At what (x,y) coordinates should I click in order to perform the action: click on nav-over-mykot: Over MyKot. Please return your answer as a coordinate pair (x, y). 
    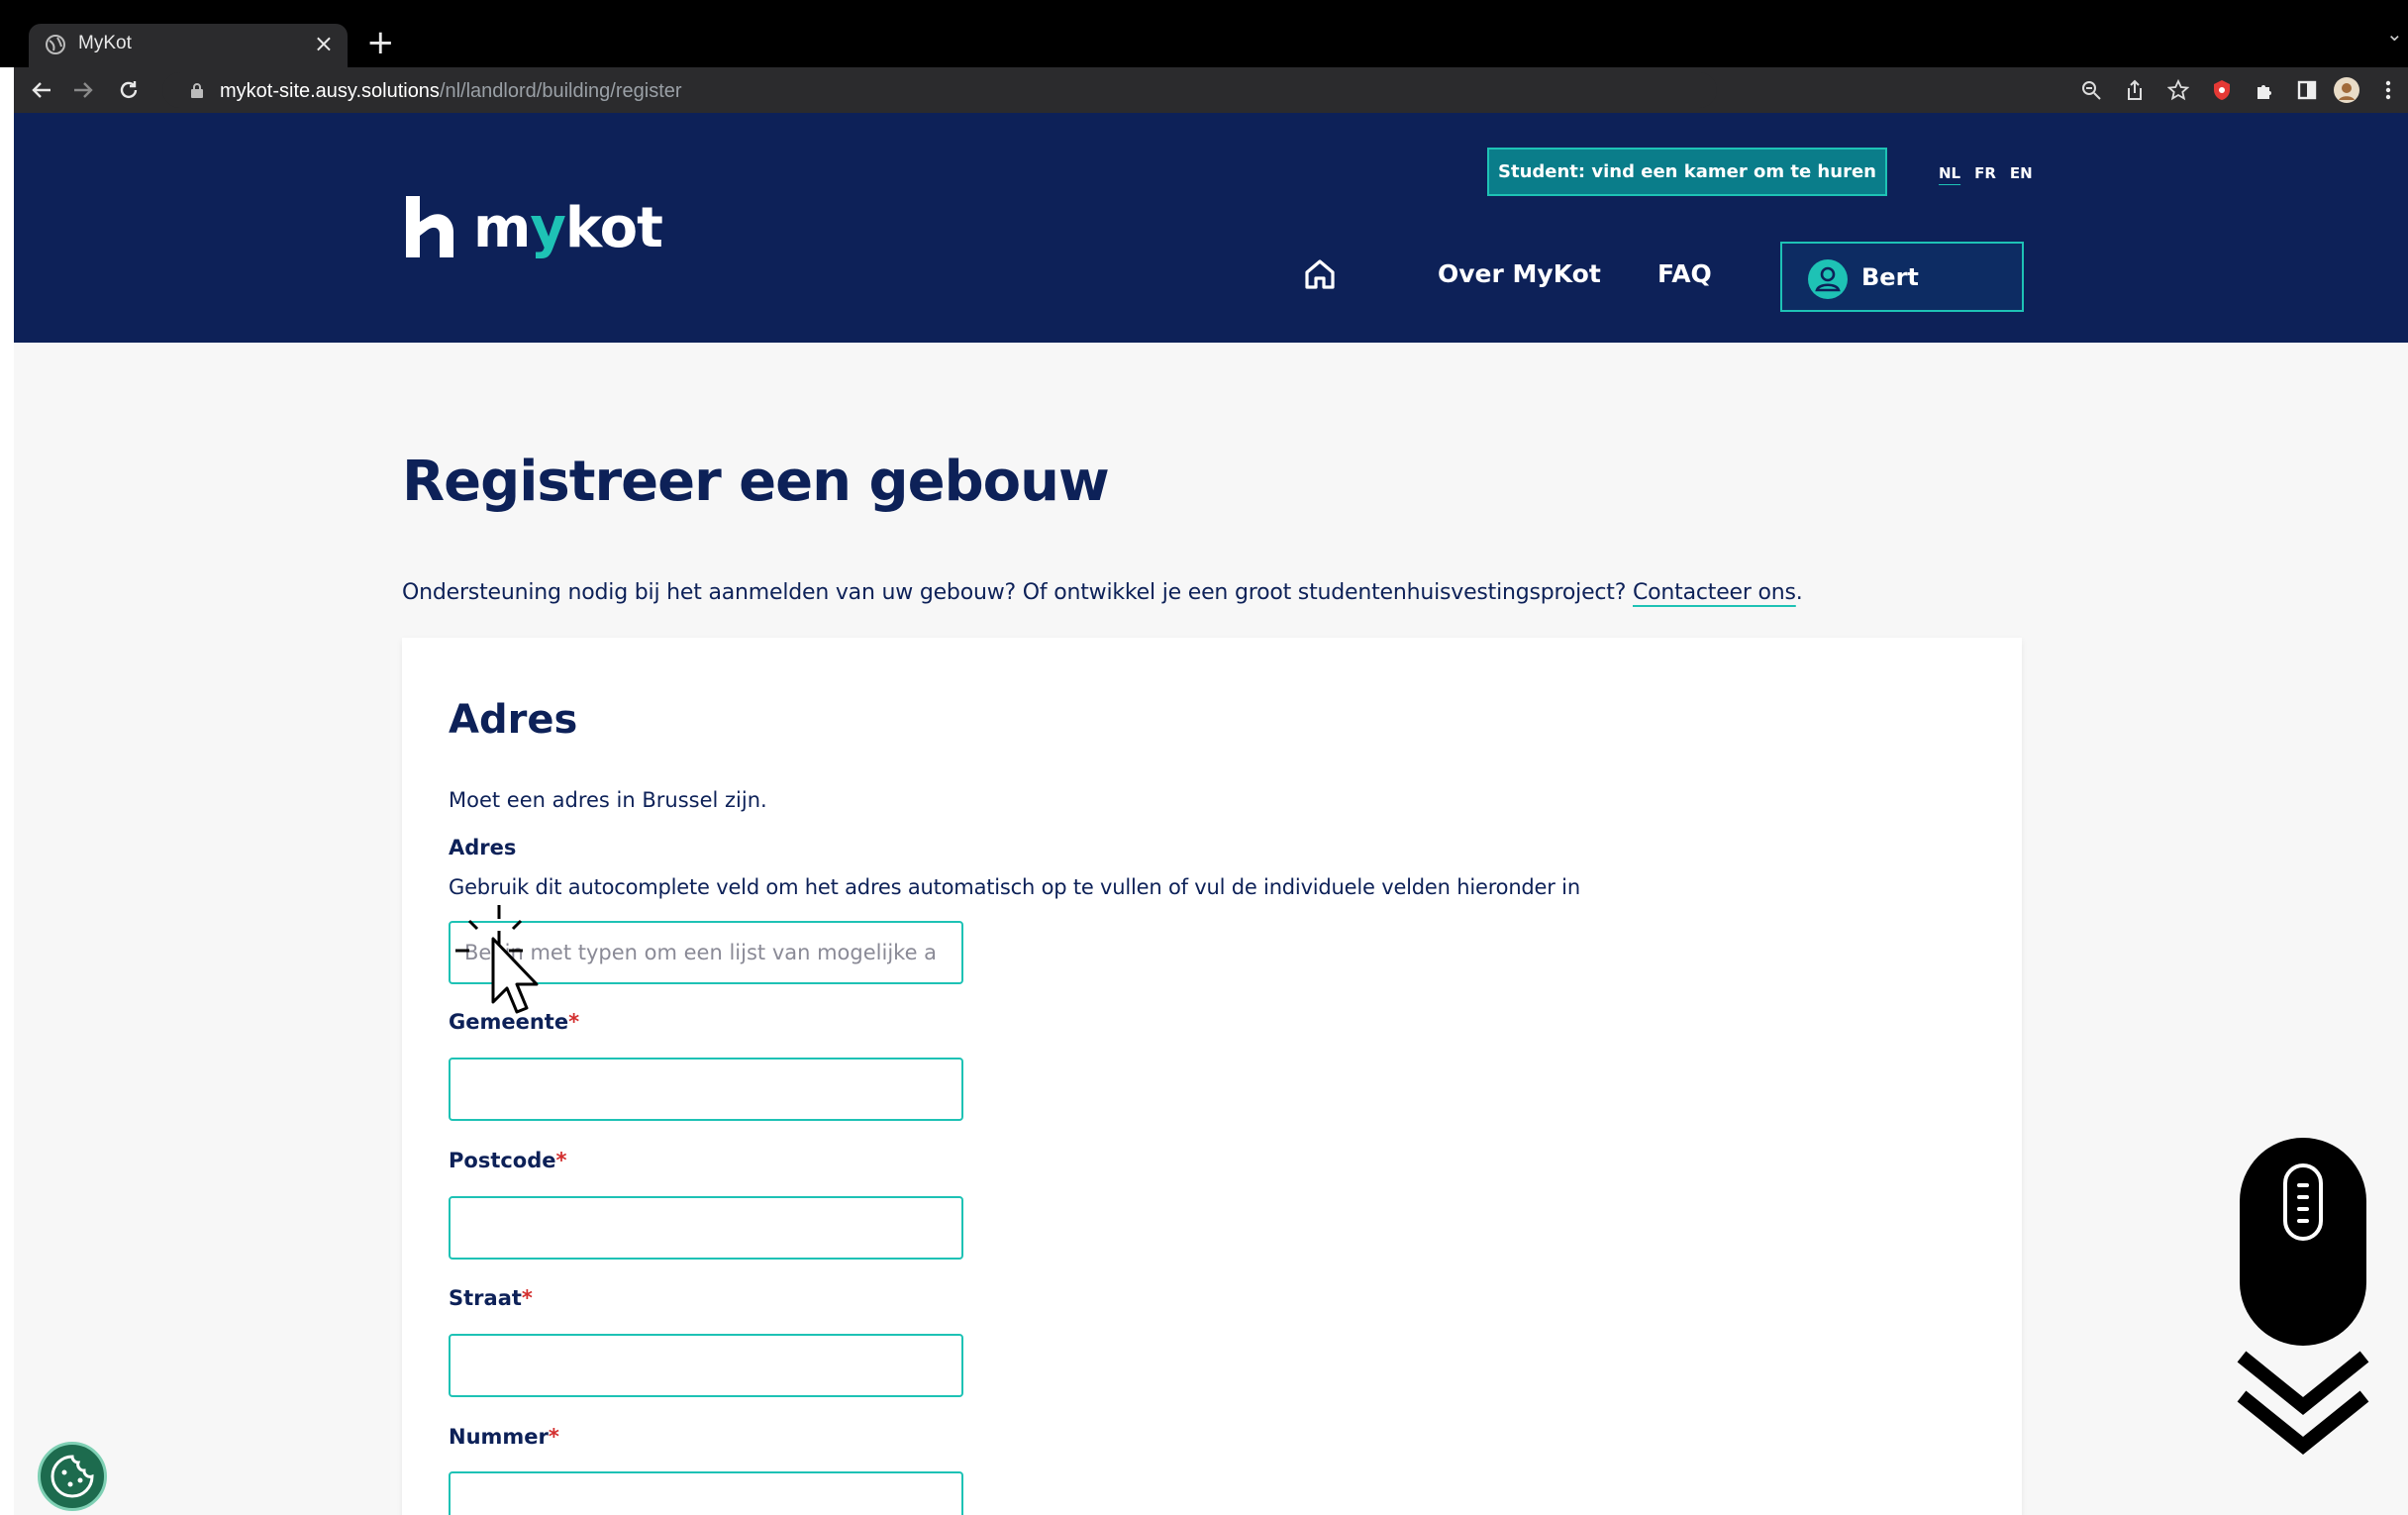
    Looking at the image, I should click on (1519, 273).